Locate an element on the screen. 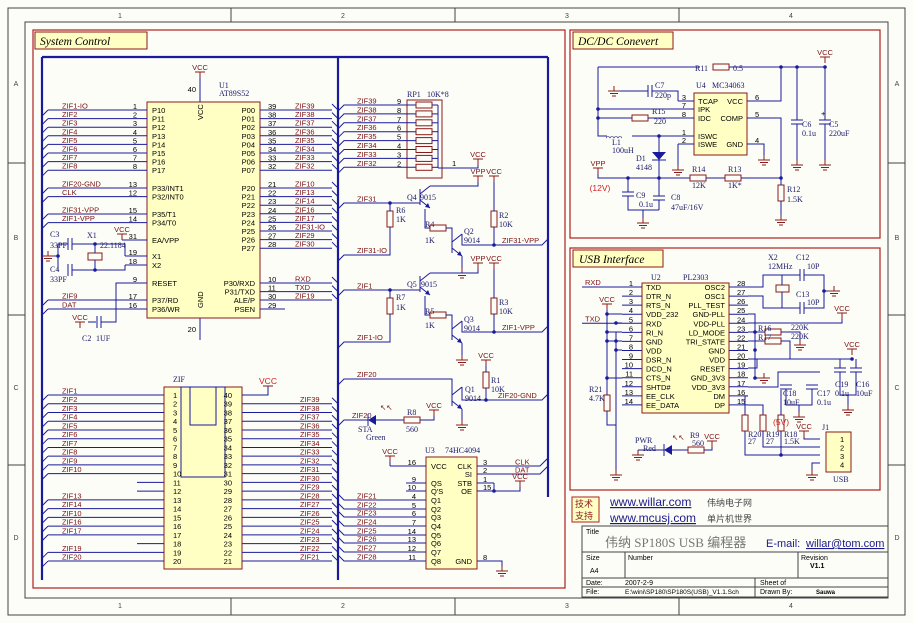 The height and width of the screenshot is (623, 913). u4-pin-GND: GND is located at coordinates (734, 144).